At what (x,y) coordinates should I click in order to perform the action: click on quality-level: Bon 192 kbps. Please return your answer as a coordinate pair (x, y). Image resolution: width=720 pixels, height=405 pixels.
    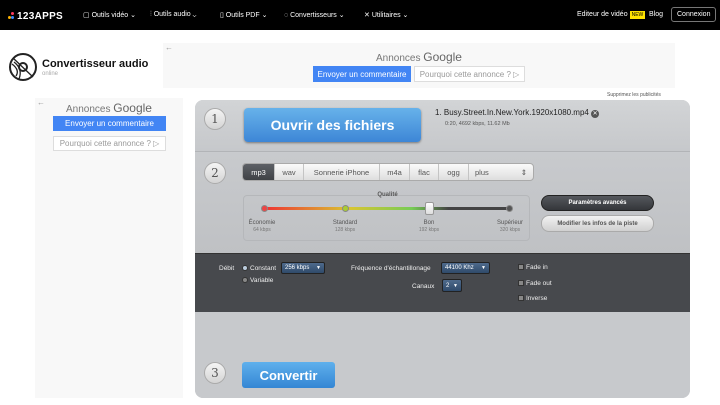
    Looking at the image, I should click on (429, 227).